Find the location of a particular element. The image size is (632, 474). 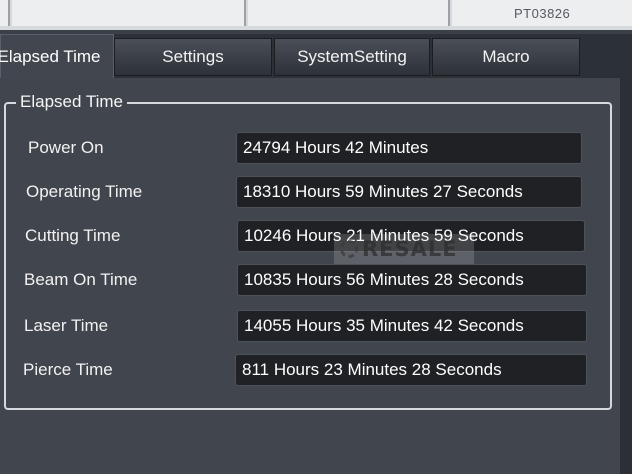

tab-settings: Settings is located at coordinates (193, 57).